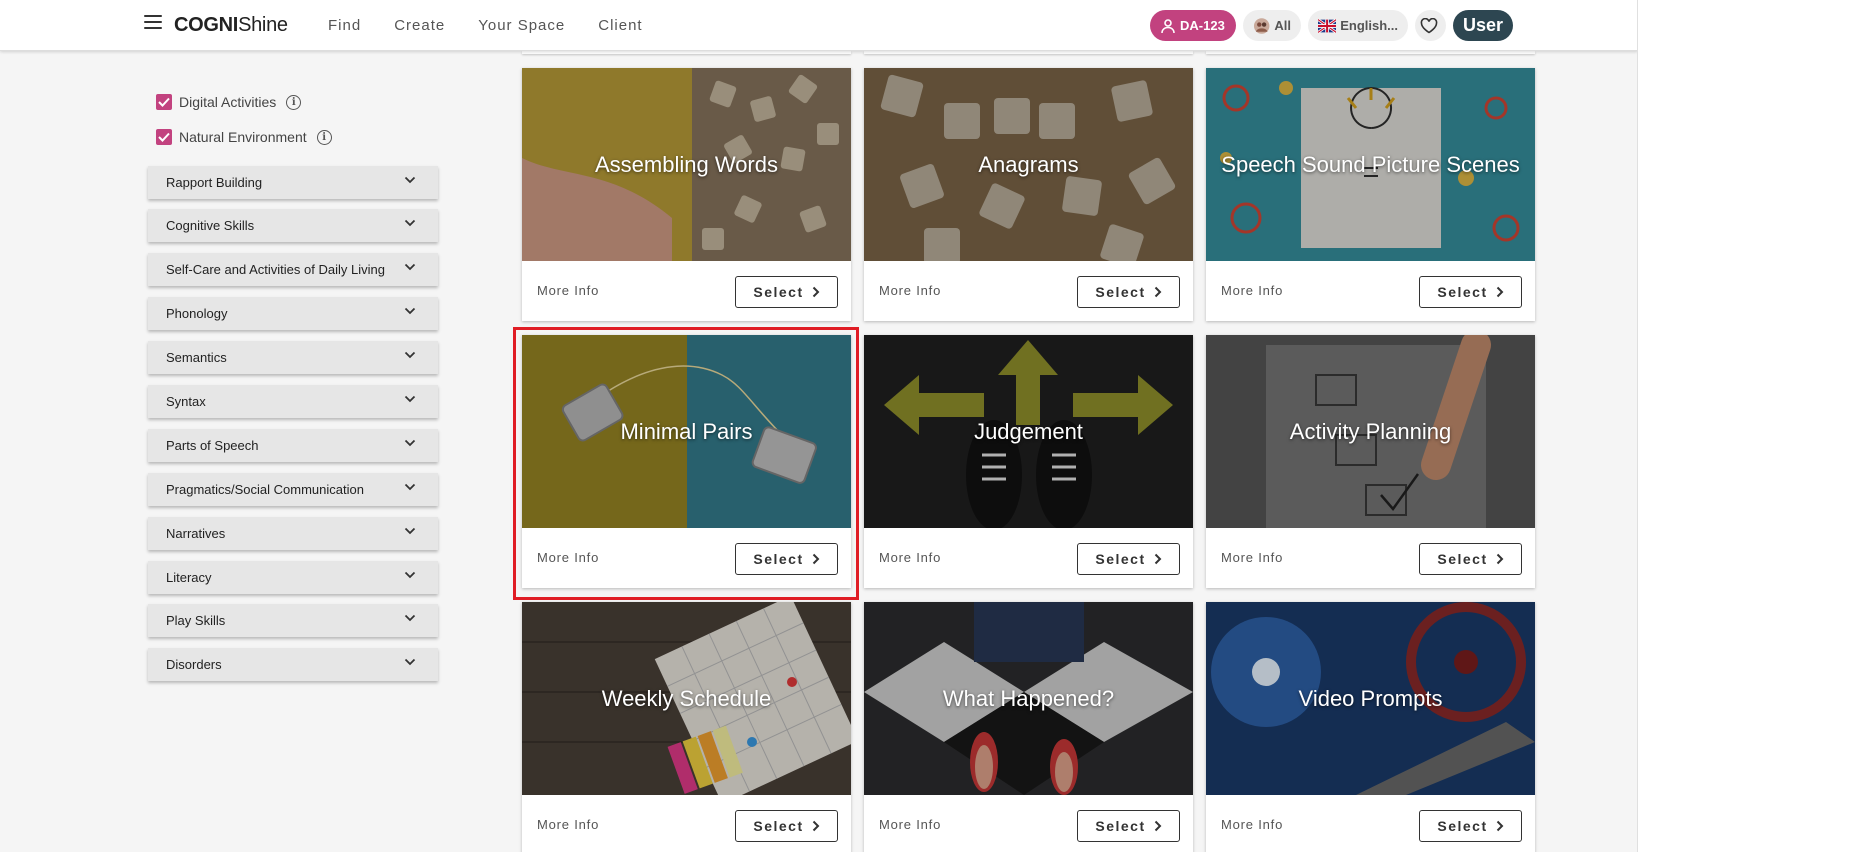 Image resolution: width=1859 pixels, height=852 pixels. I want to click on category-label: Pragmatics/Social Communication, so click(265, 489).